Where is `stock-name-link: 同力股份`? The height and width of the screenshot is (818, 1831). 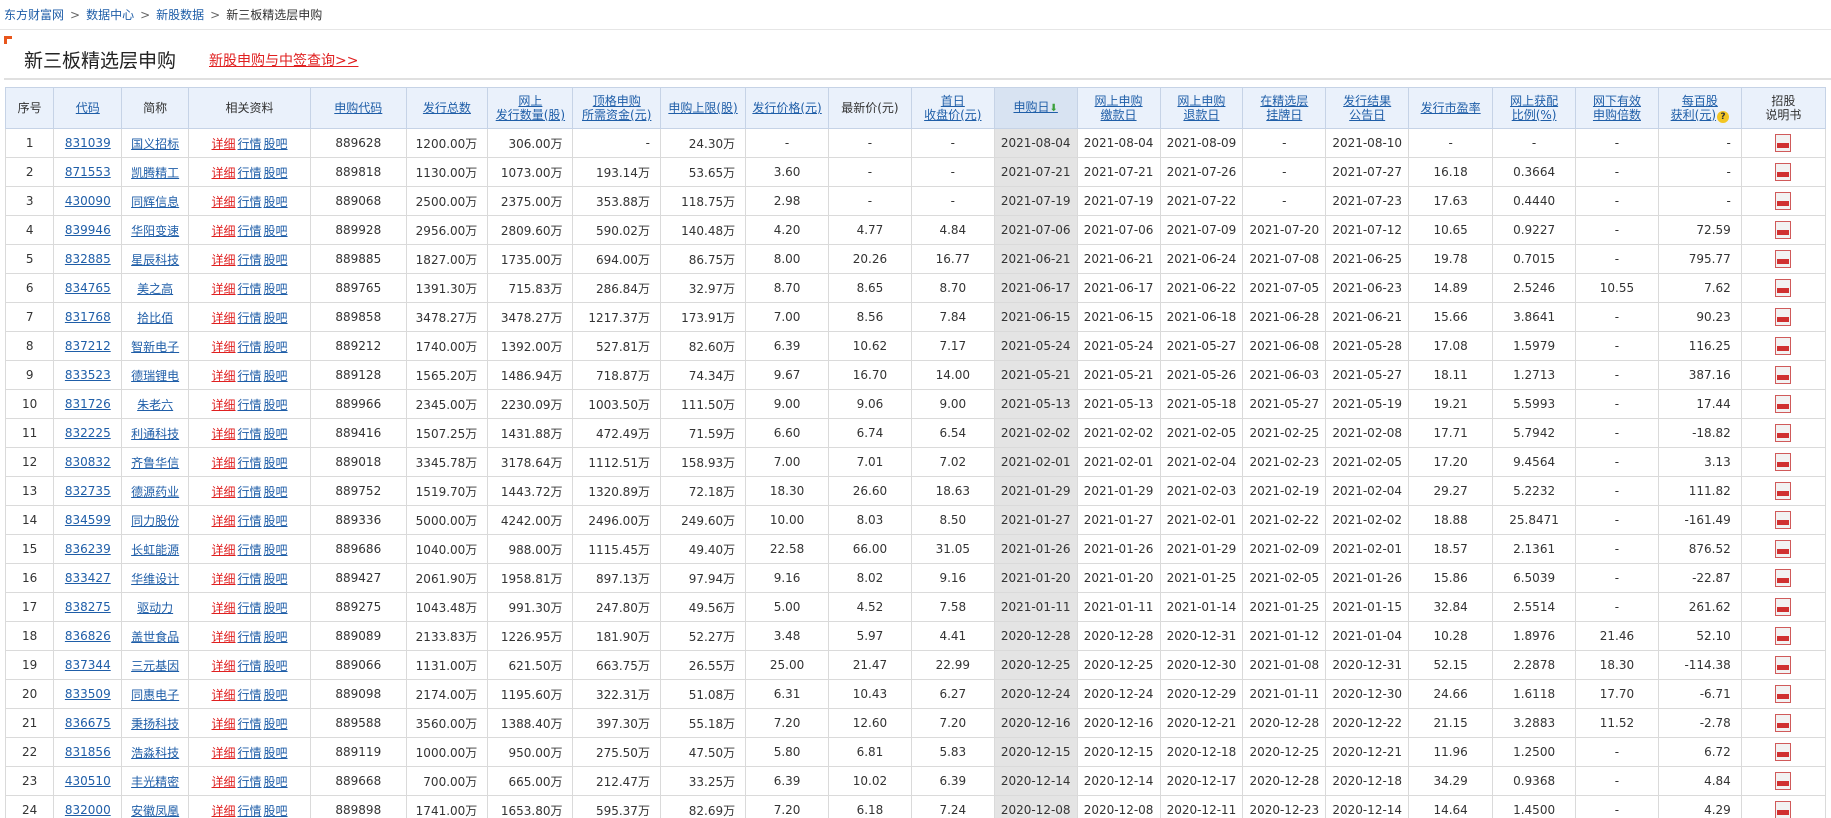 stock-name-link: 同力股份 is located at coordinates (155, 521).